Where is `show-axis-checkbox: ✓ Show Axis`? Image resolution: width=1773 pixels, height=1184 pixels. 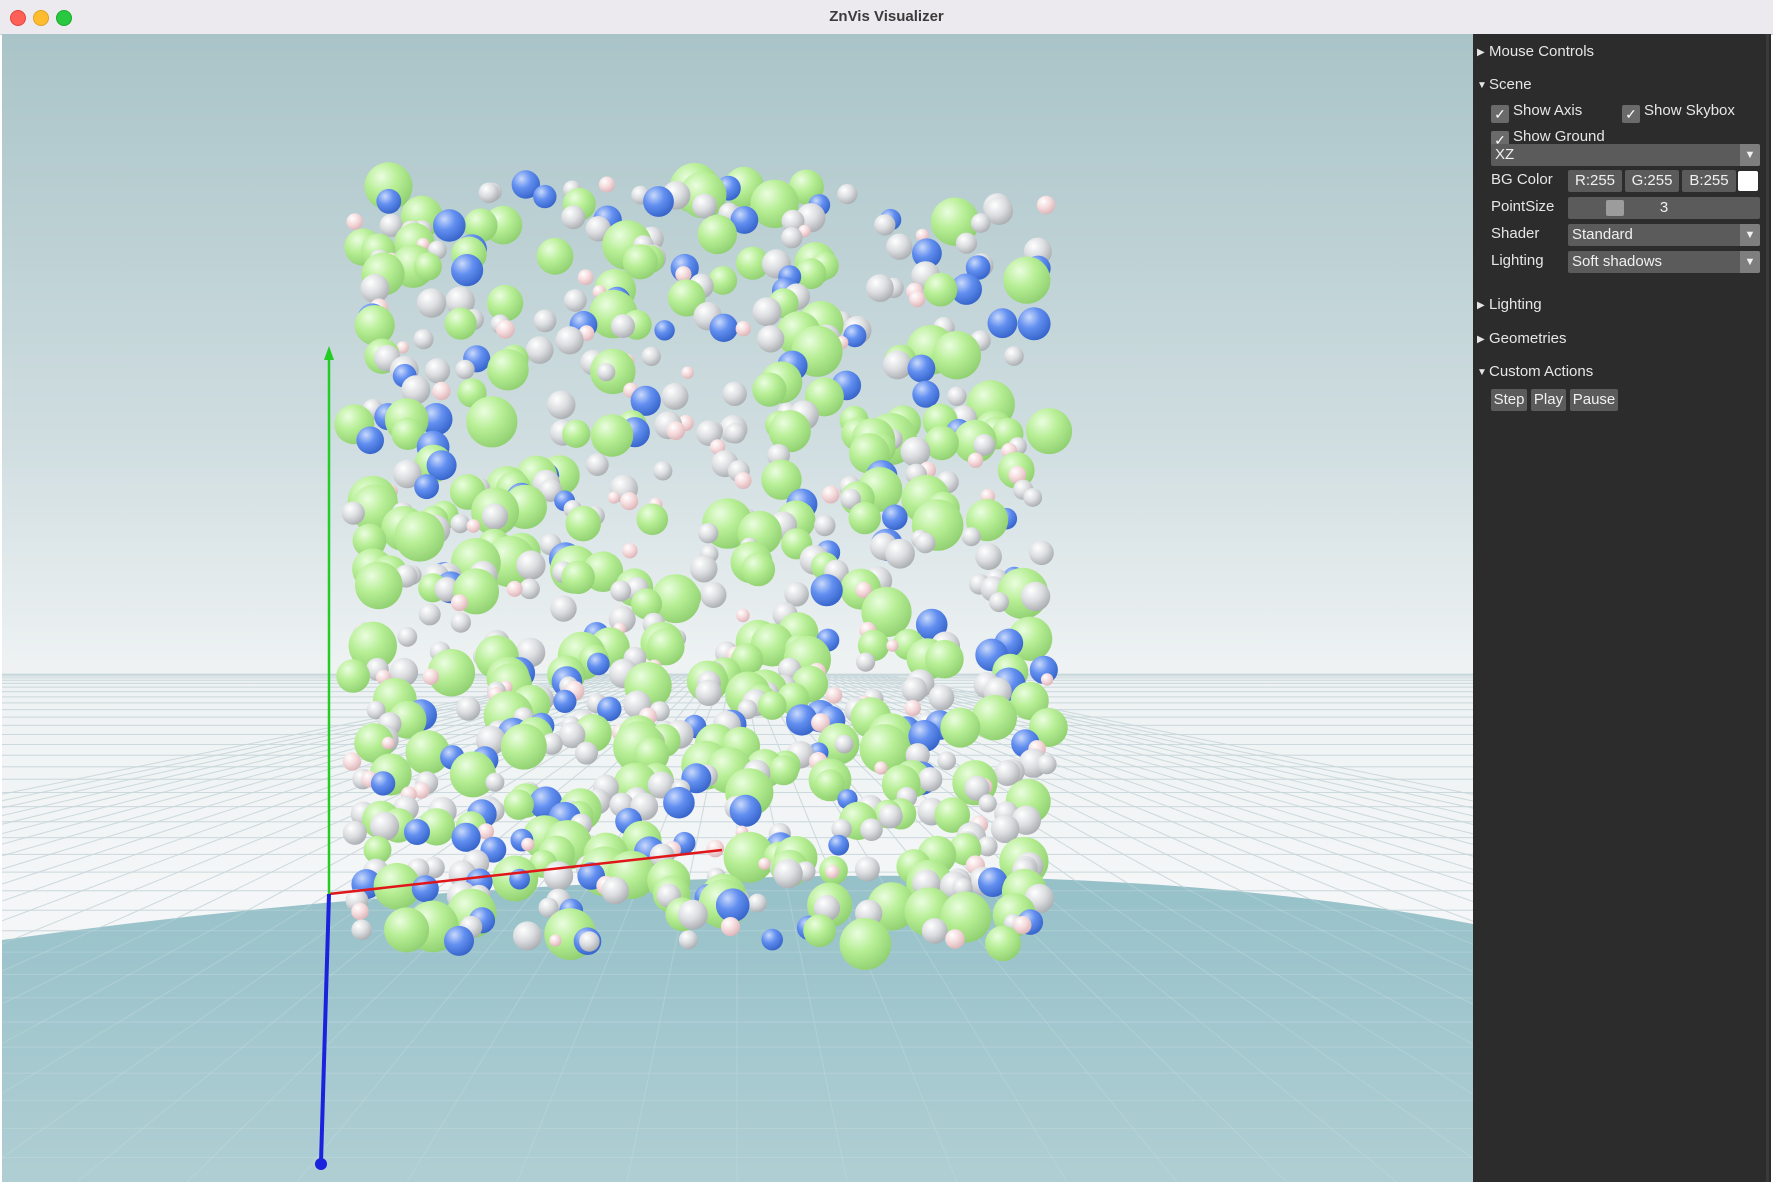
show-axis-checkbox: ✓ Show Axis is located at coordinates (1536, 111).